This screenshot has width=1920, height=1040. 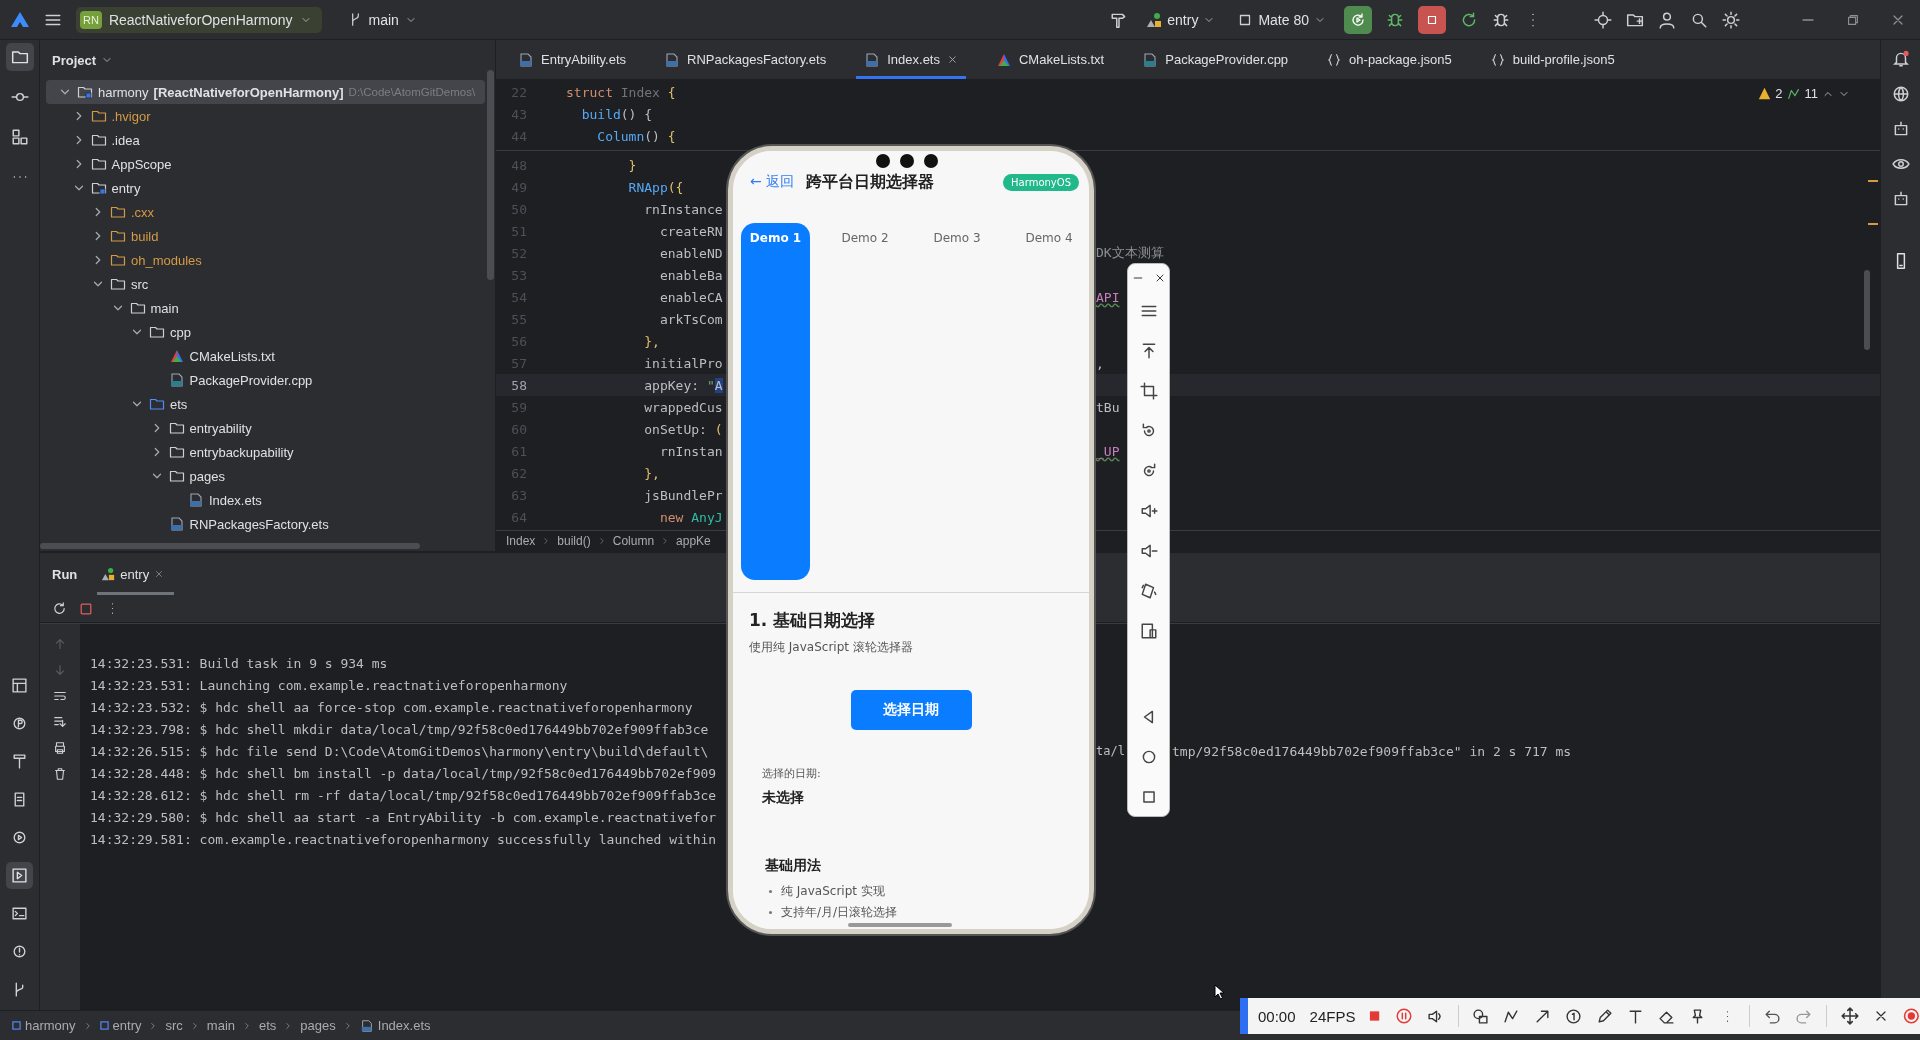 I want to click on refresh-icon, so click(x=1469, y=19).